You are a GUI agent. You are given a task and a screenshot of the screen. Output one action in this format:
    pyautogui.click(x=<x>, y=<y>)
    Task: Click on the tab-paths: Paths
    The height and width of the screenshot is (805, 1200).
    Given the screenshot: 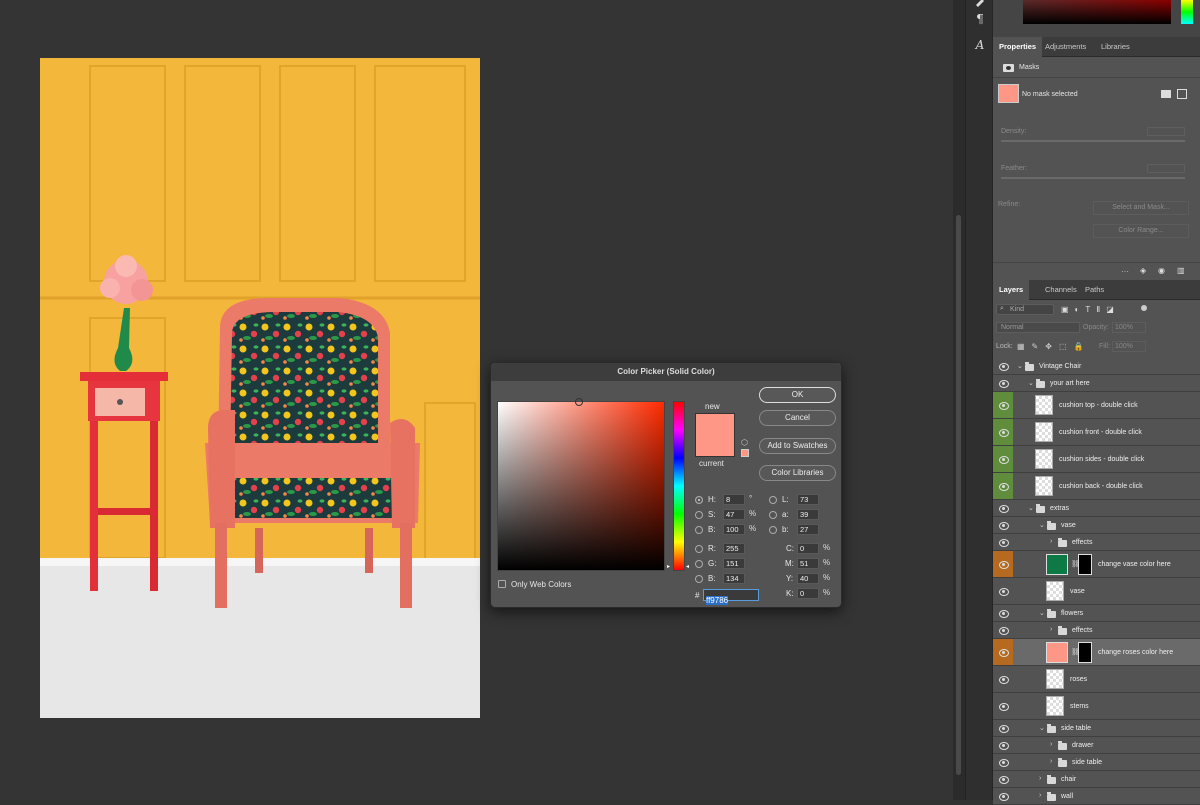 What is the action you would take?
    pyautogui.click(x=1094, y=290)
    